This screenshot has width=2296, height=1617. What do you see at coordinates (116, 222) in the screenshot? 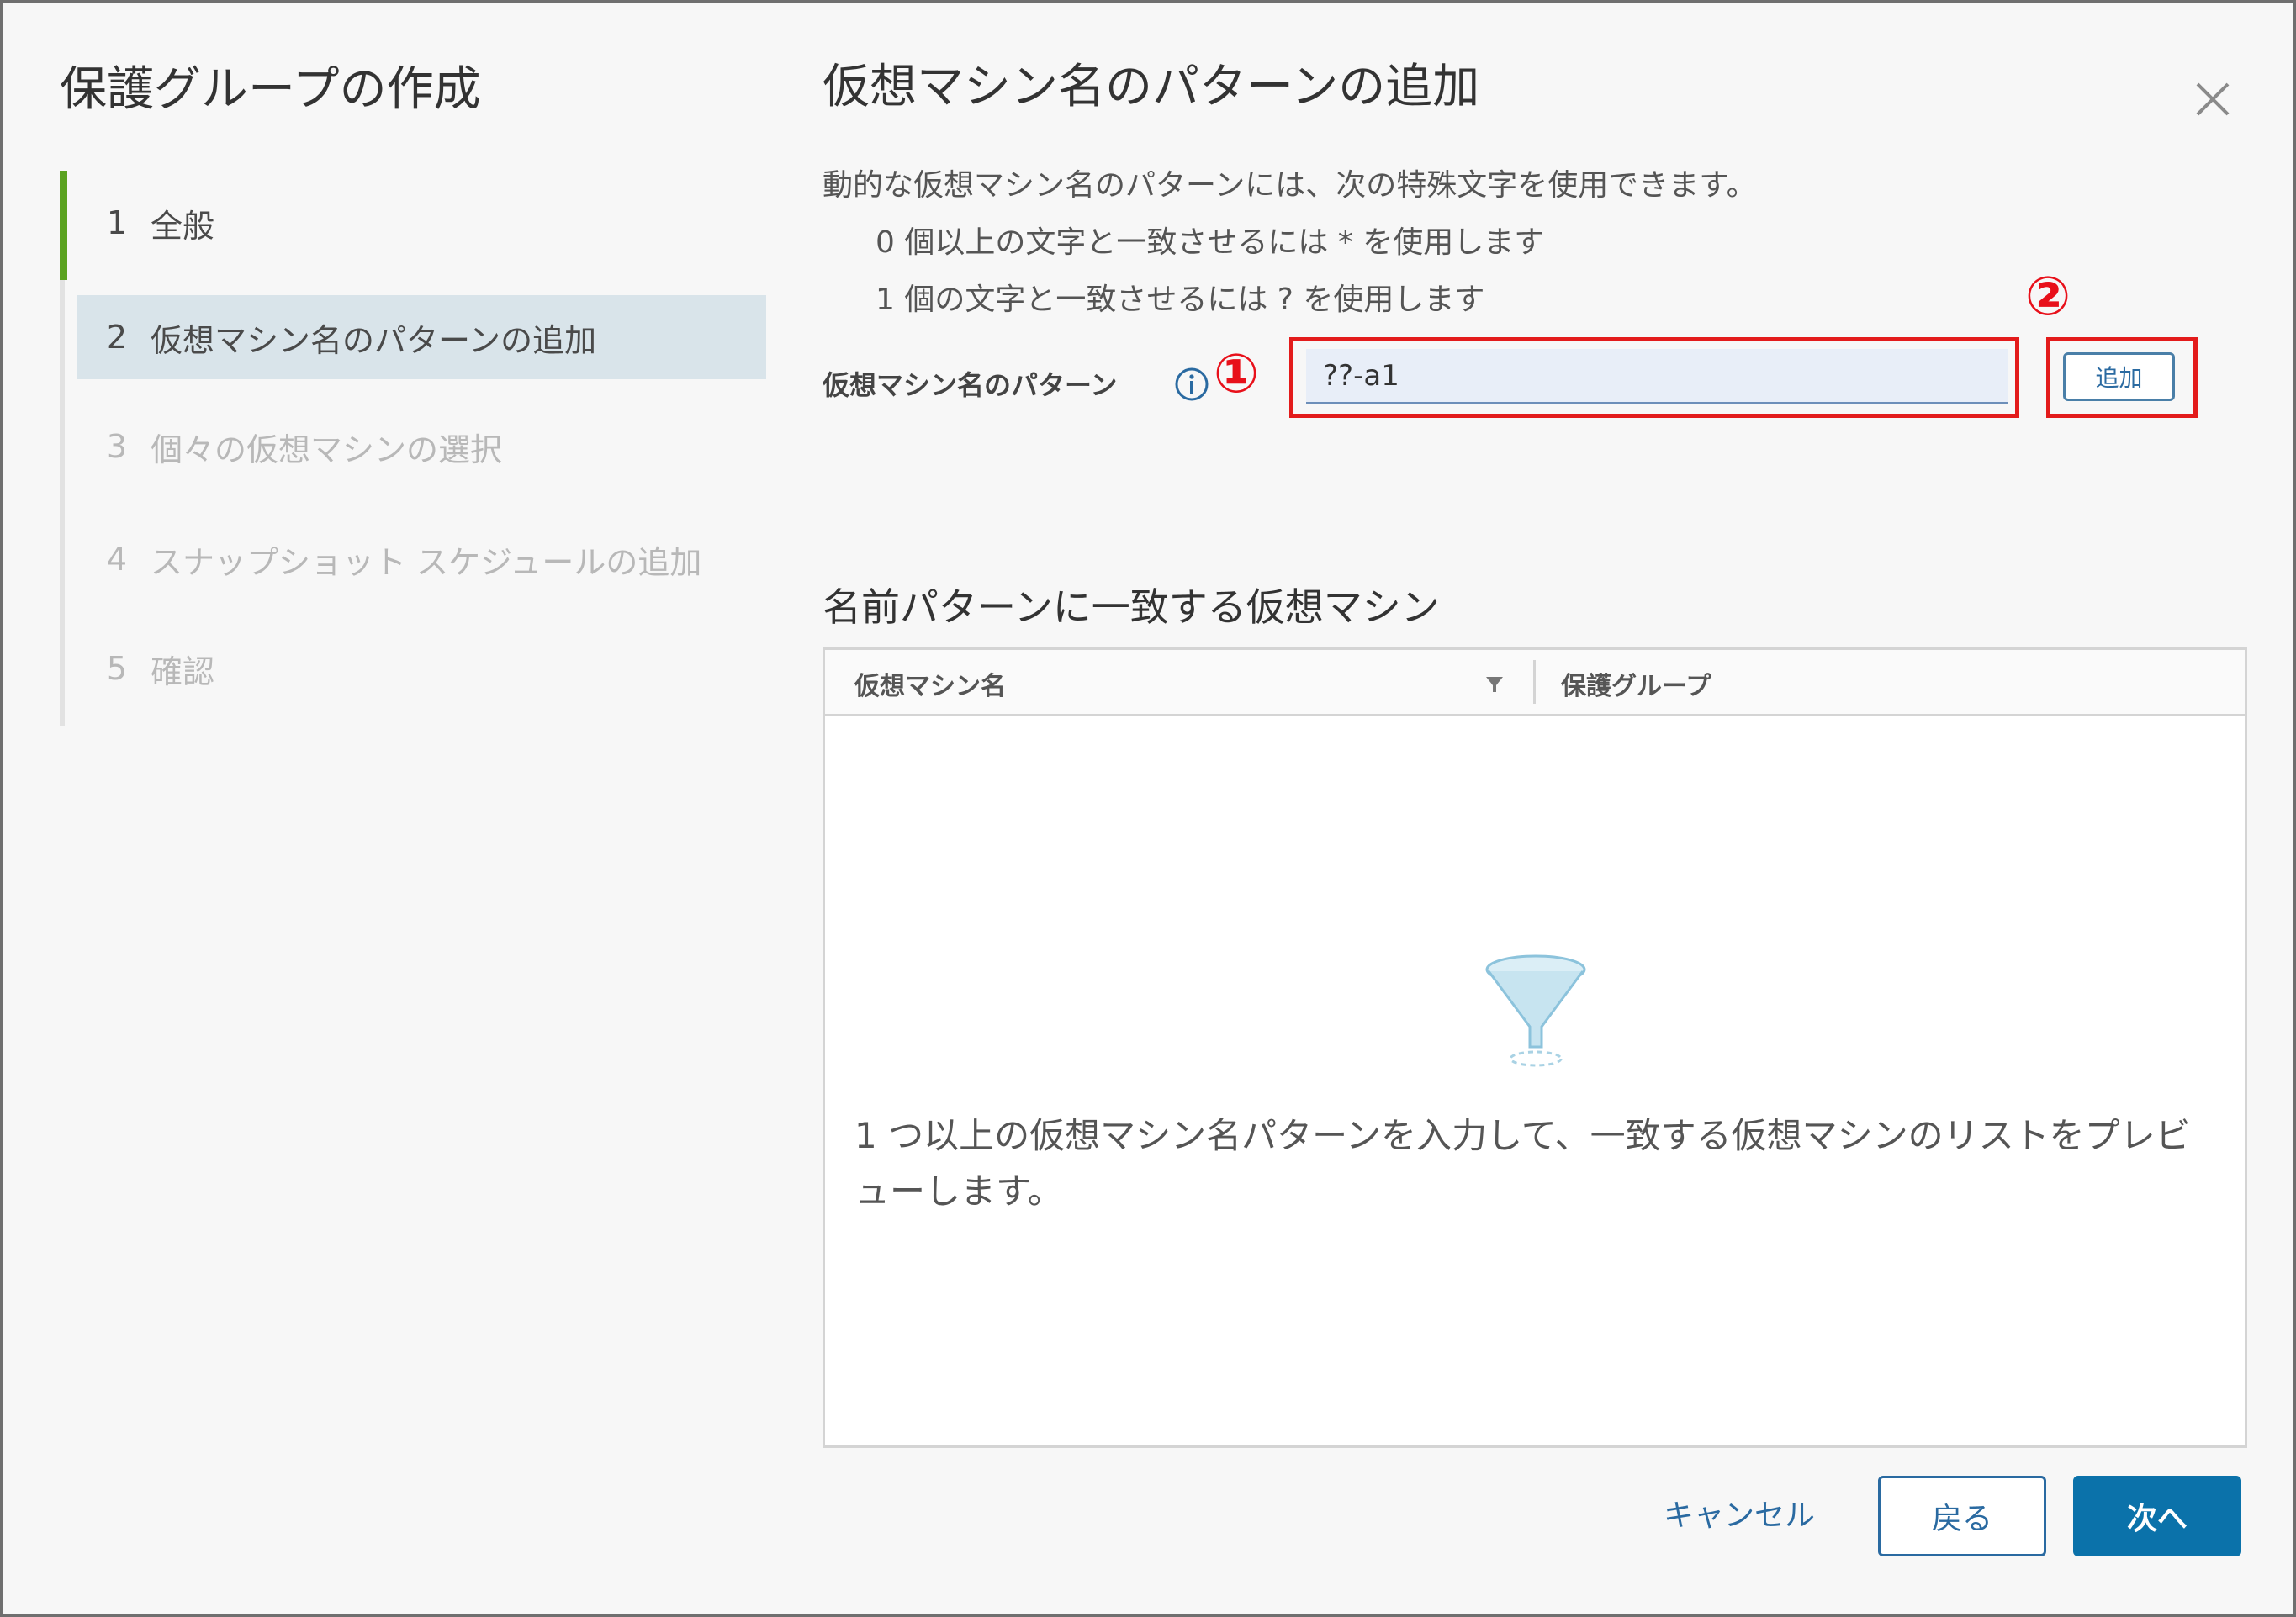
I see `step-number: 1` at bounding box center [116, 222].